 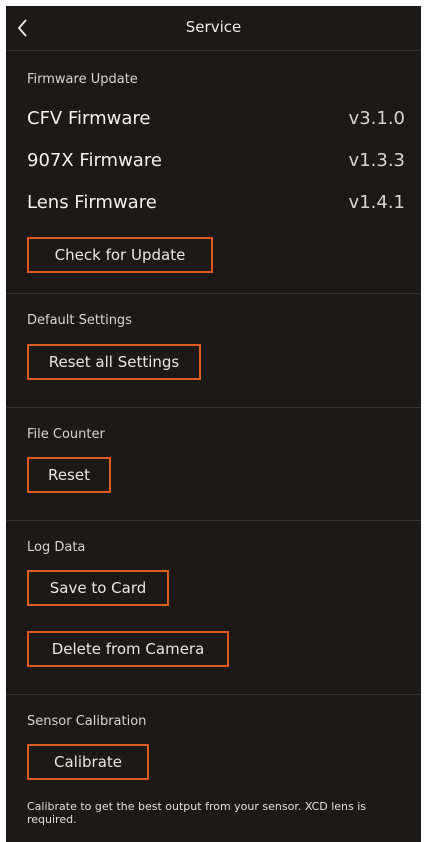 What do you see at coordinates (114, 362) in the screenshot?
I see `reset-all-settings-button: Reset all Settings` at bounding box center [114, 362].